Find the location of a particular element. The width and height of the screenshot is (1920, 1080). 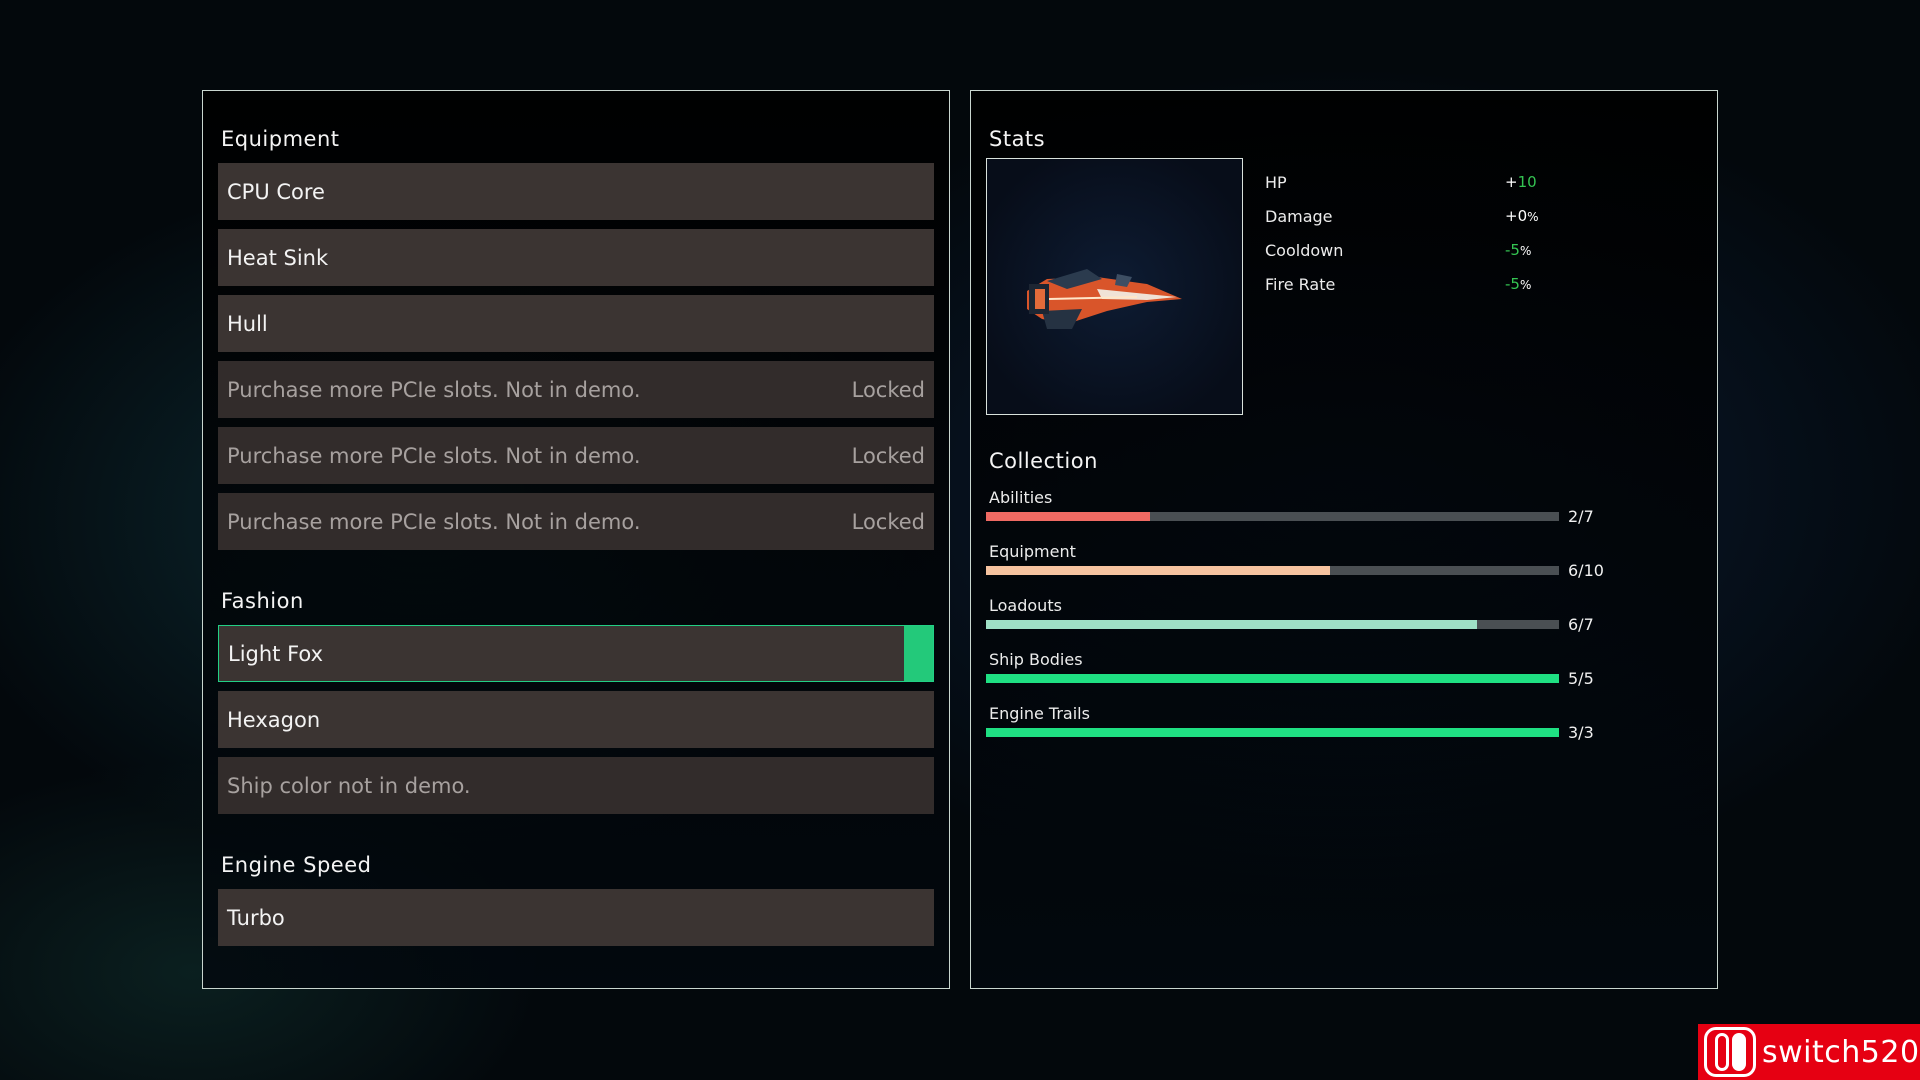

stats-heading: Stats is located at coordinates (1017, 139).